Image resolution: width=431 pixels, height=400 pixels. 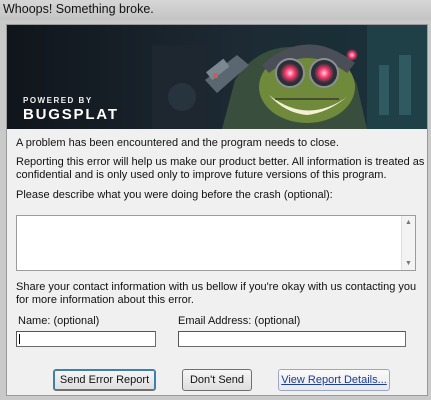 I want to click on contact-message-line2: for more information about this error., so click(x=105, y=300).